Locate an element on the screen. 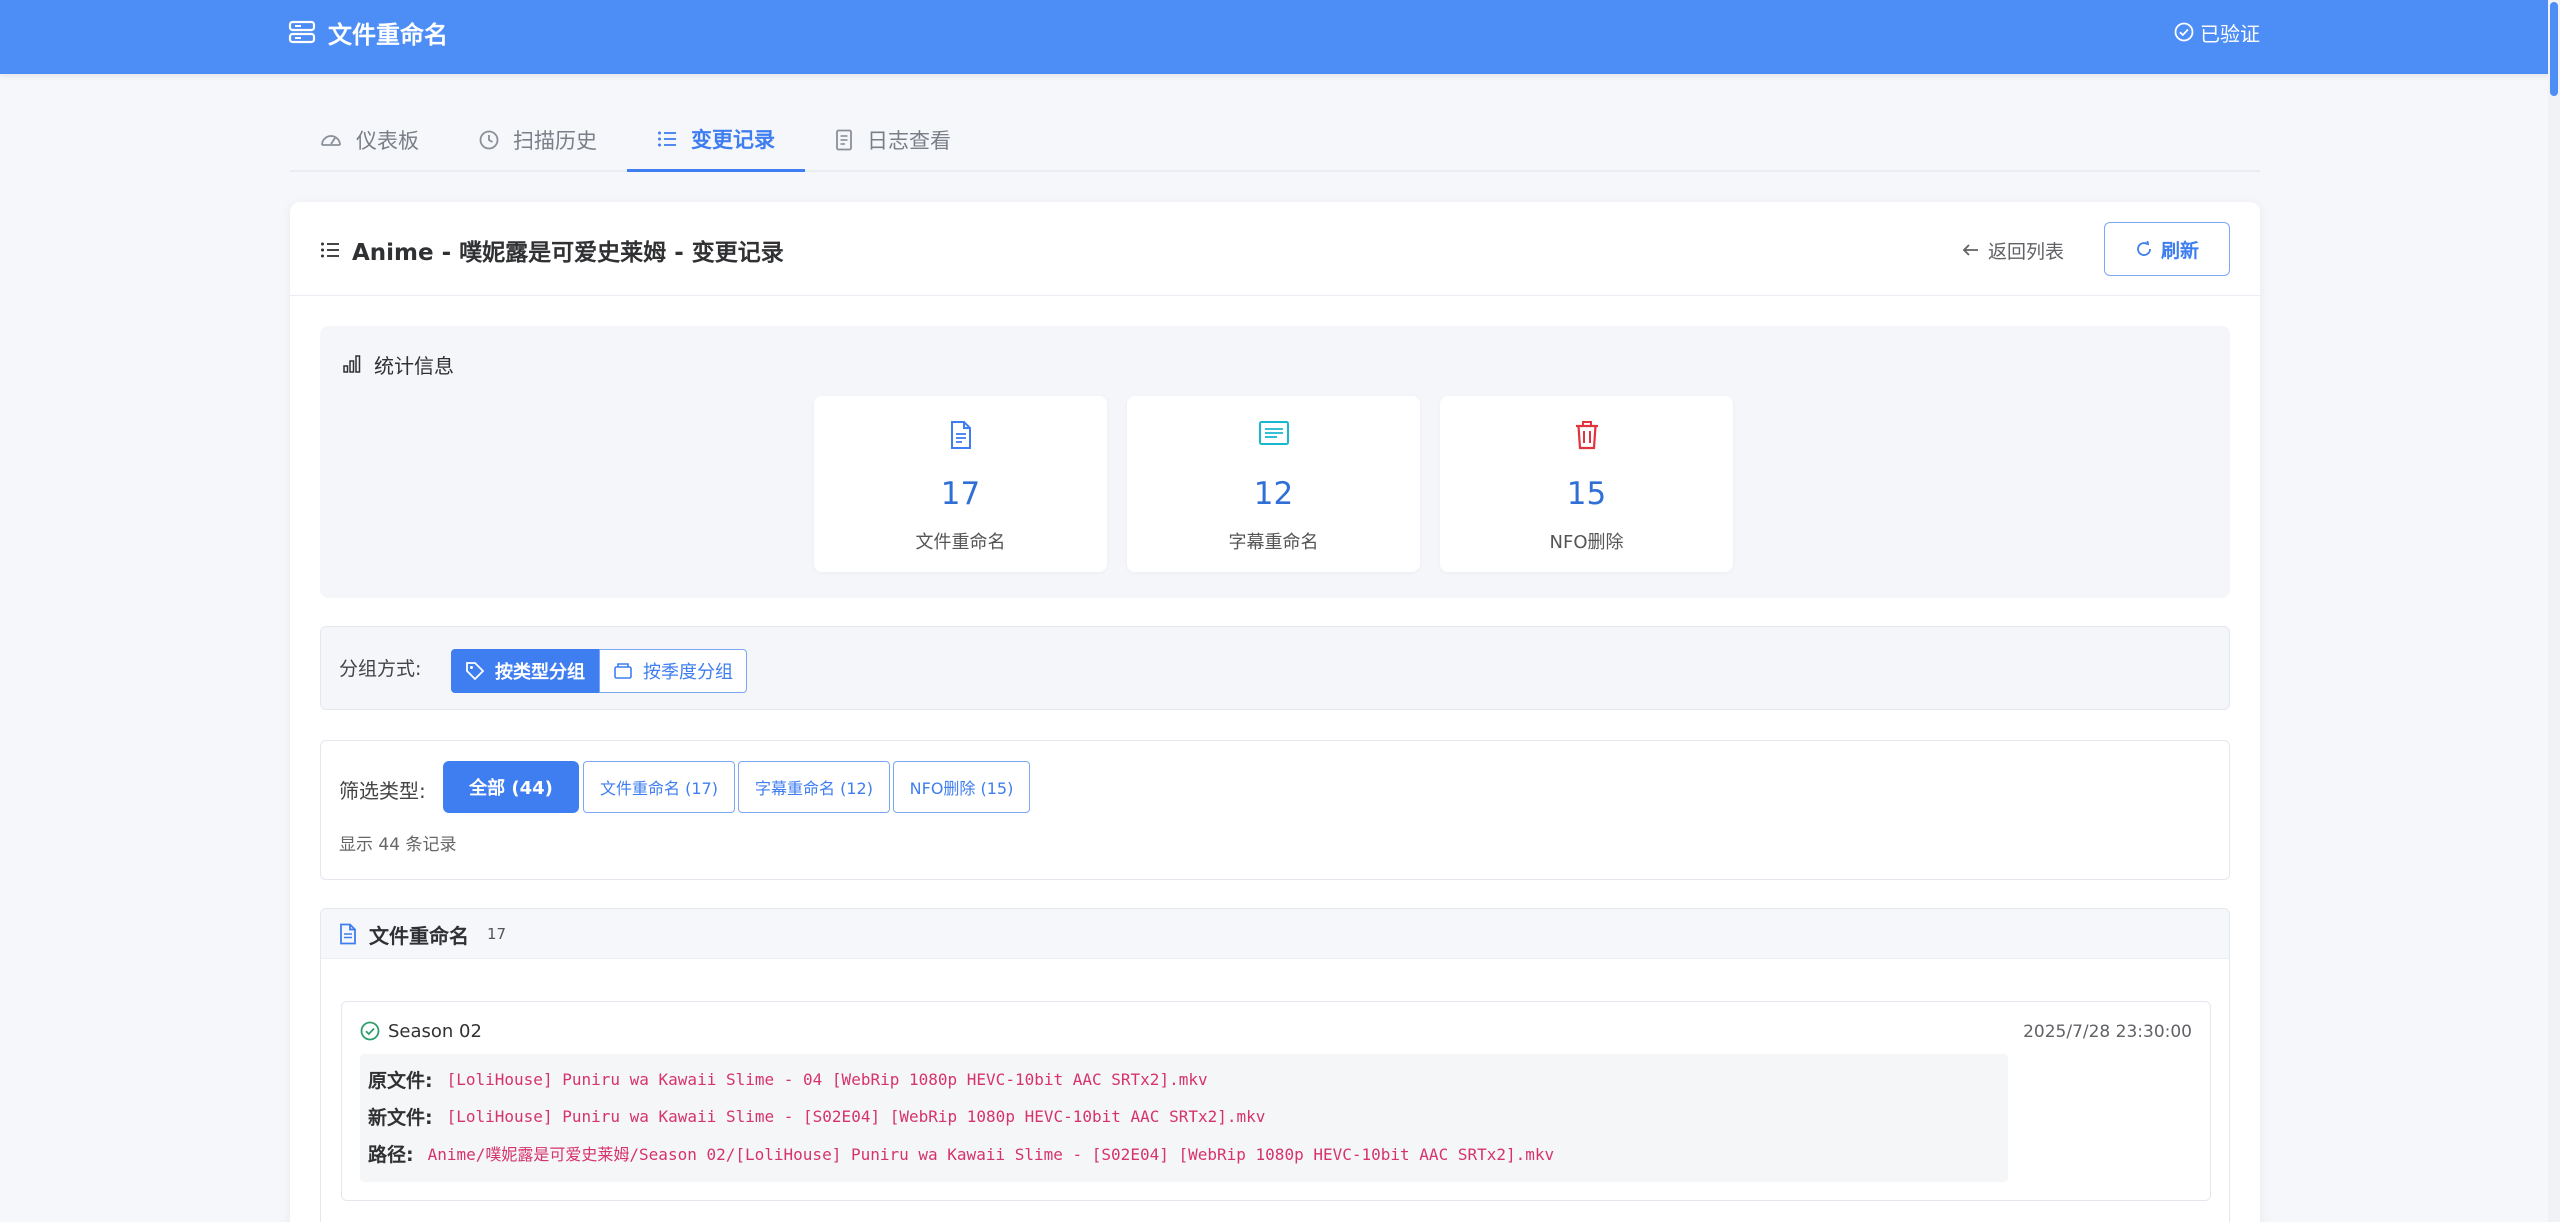 This screenshot has height=1222, width=2560. section-title-text: 文件重命名 is located at coordinates (419, 935).